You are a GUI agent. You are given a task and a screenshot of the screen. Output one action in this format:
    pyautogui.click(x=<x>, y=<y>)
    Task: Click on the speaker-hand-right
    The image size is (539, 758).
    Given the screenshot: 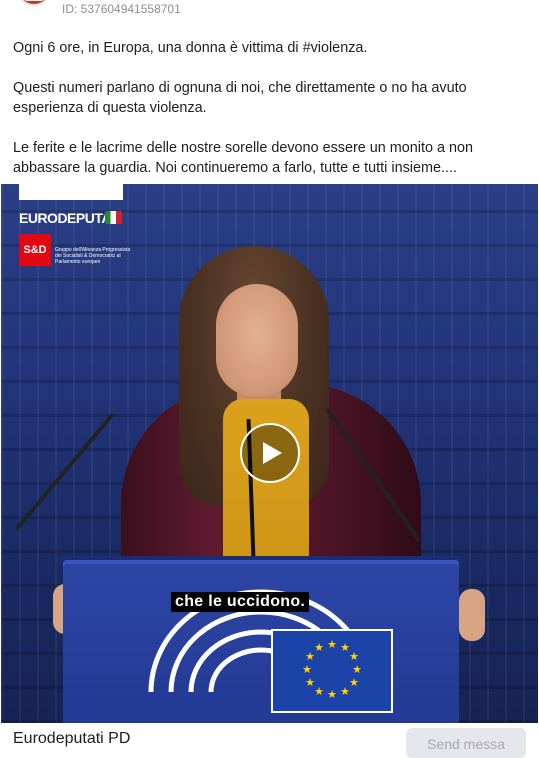 What is the action you would take?
    pyautogui.click(x=472, y=615)
    